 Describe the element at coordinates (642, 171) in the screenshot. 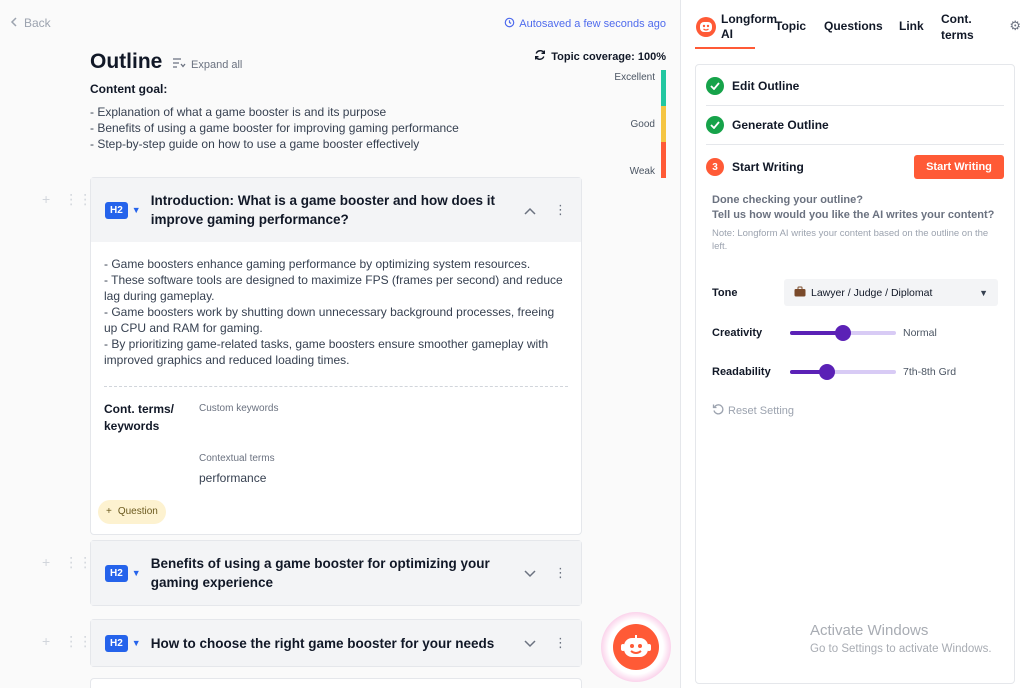

I see `meter-label-weak: Weak` at that location.